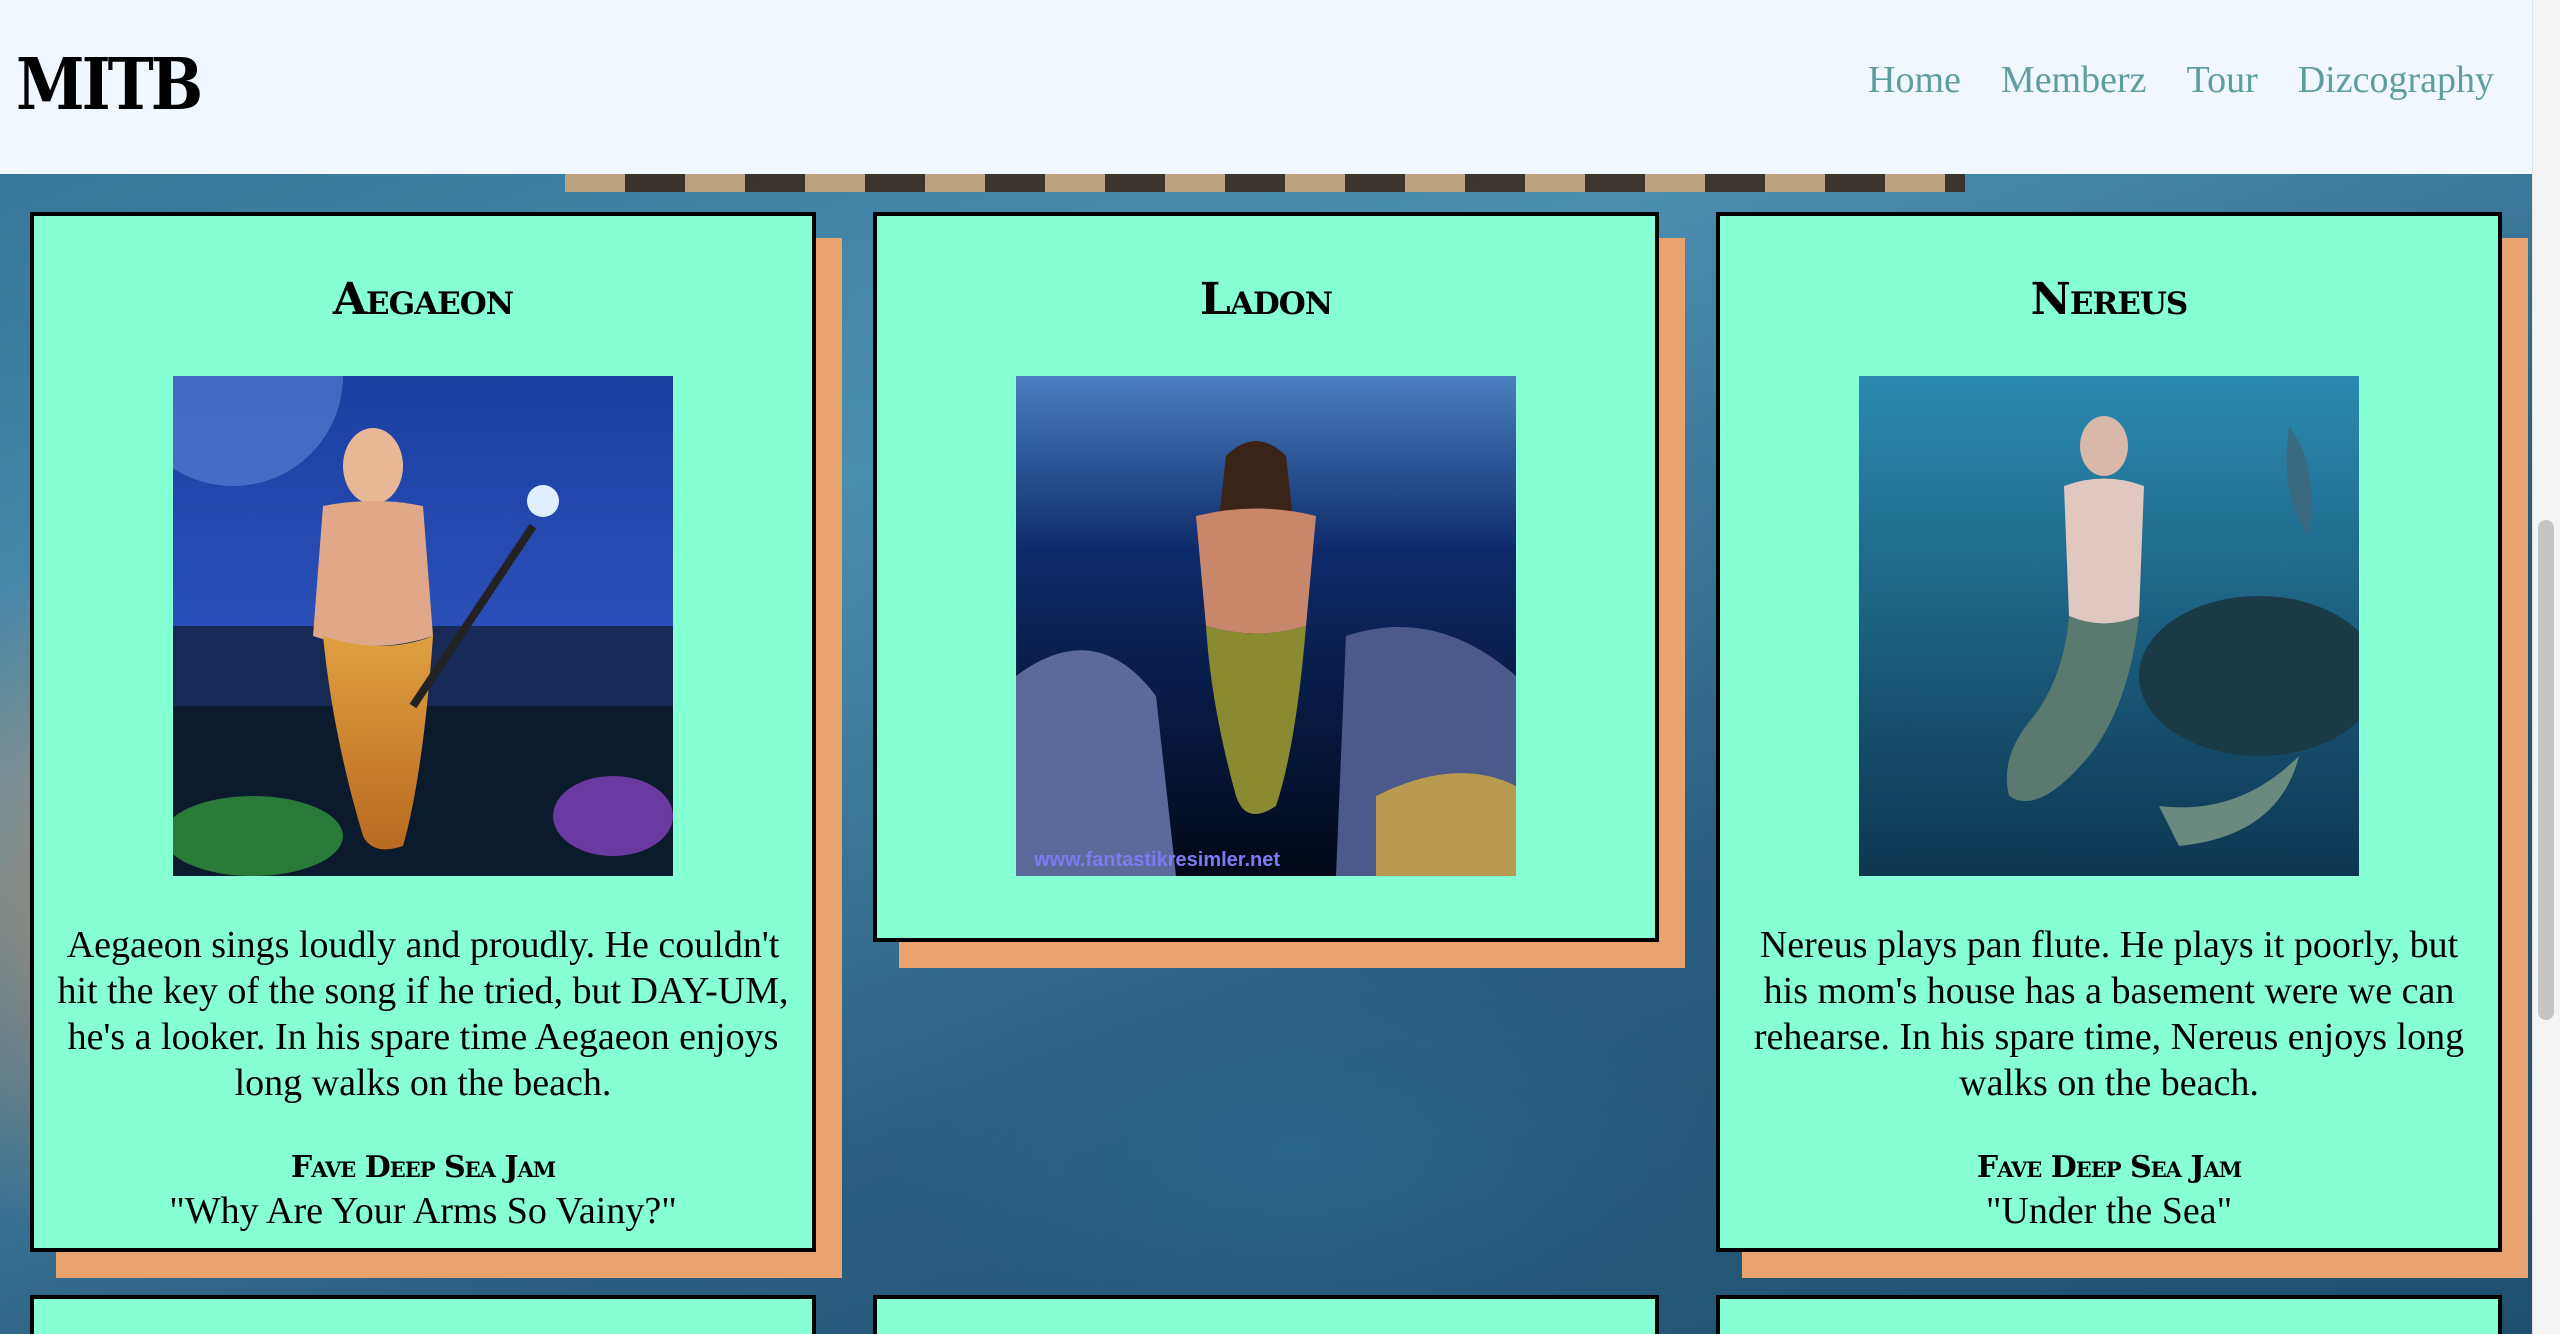  Describe the element at coordinates (2109, 1211) in the screenshot. I see `fave-jam-title: "Under the Sea"` at that location.